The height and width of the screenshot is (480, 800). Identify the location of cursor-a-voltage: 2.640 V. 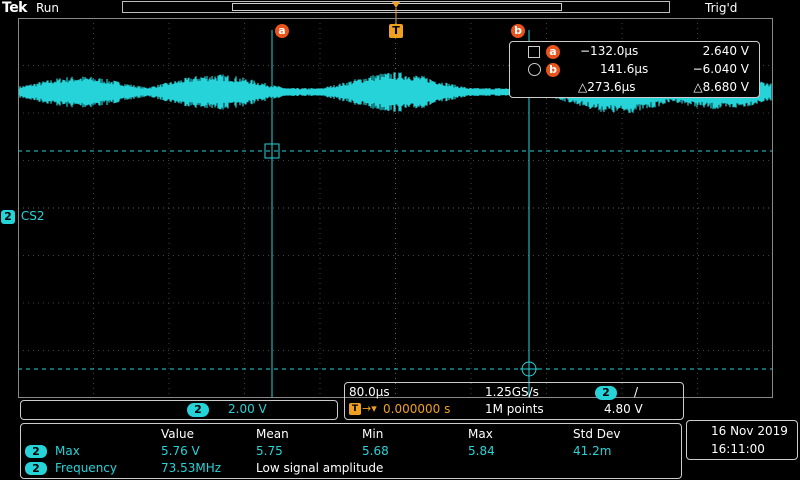
(725, 51).